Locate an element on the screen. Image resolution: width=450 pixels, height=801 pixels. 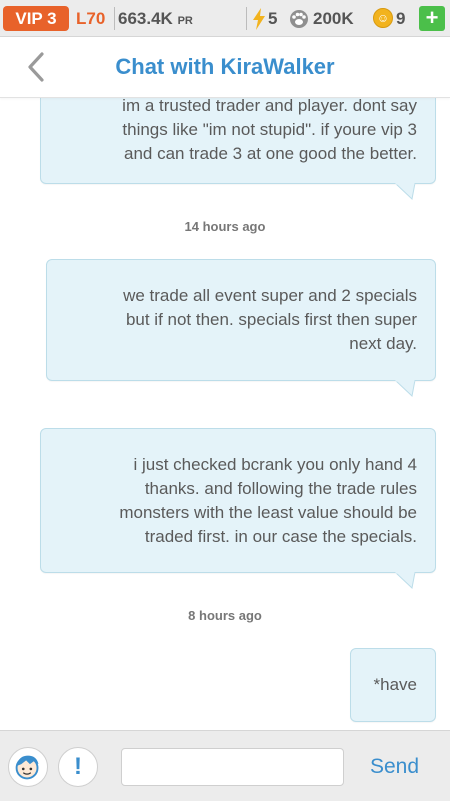
avatar-icon is located at coordinates (27, 767).